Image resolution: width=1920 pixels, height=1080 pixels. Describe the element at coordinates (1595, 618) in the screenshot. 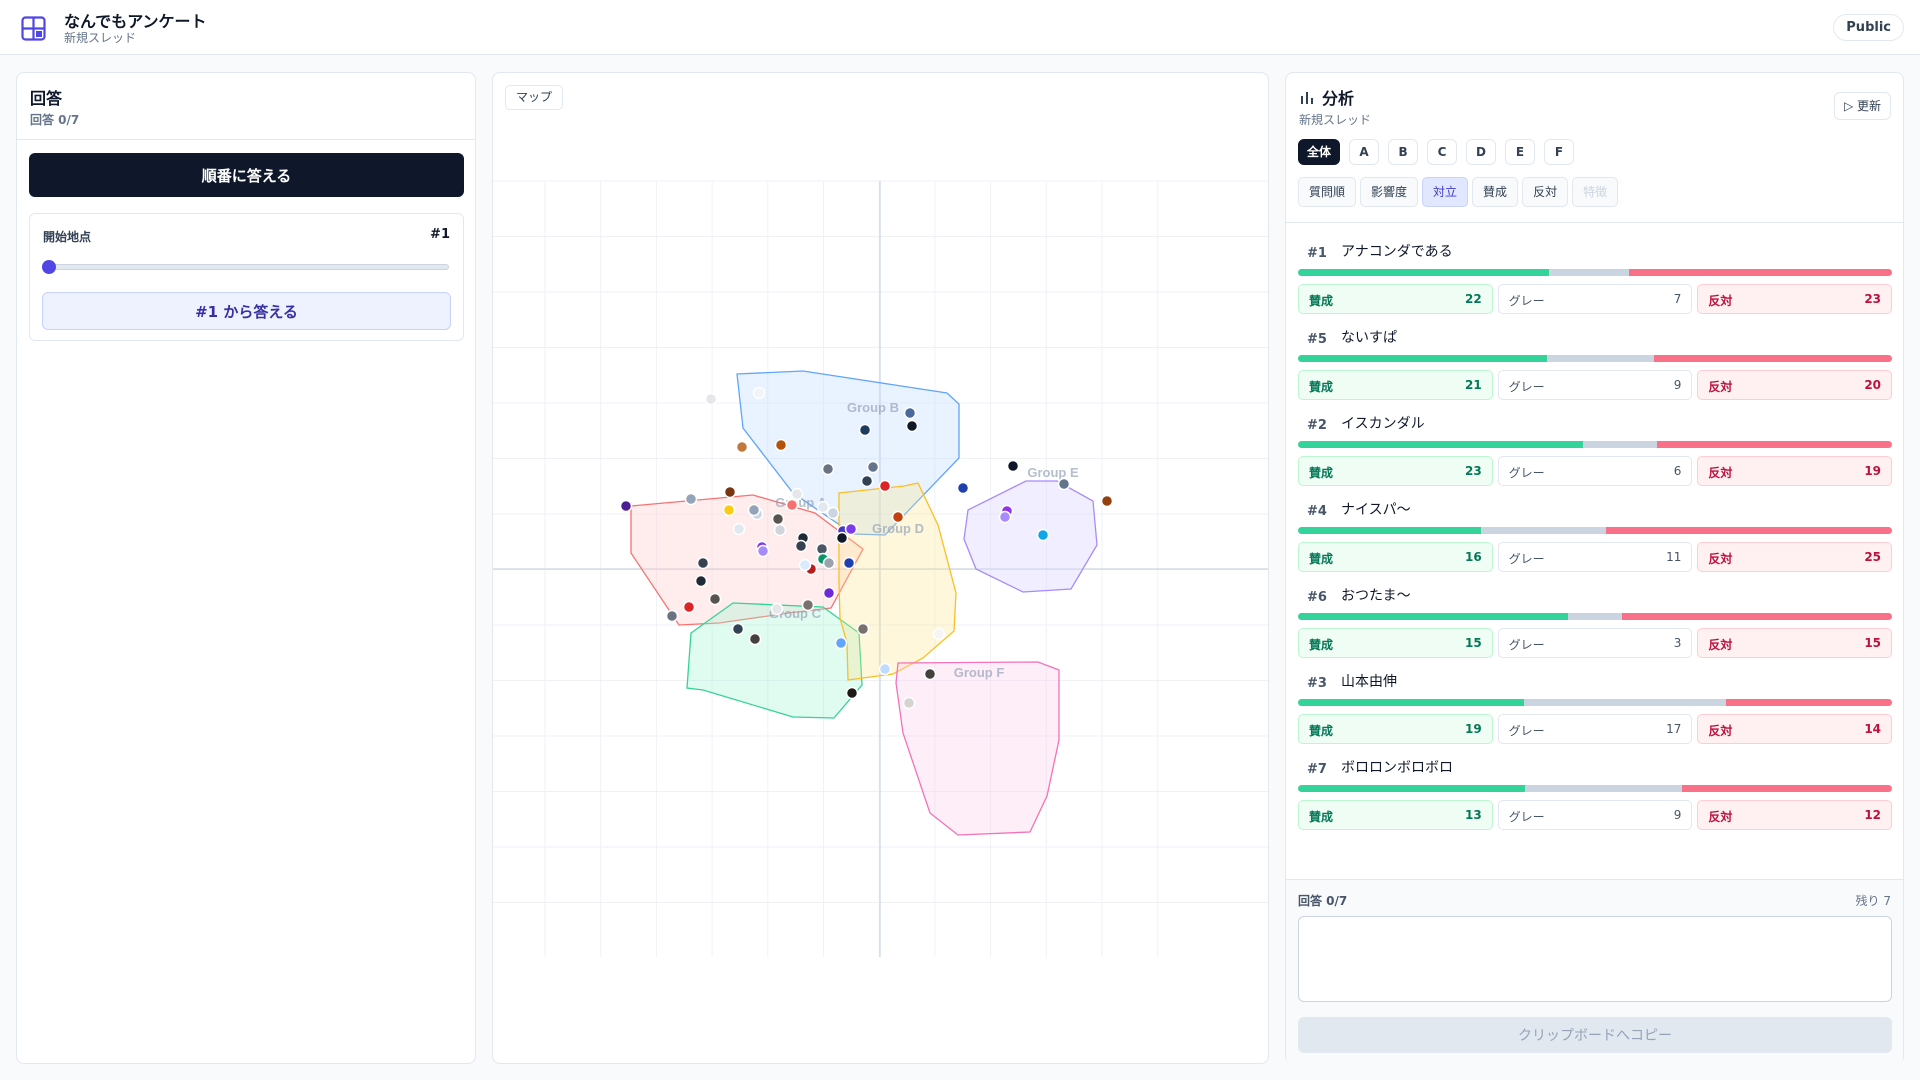

I see `question-item: #6 おつたま〜 賛成 15 グレー 3 反対 15` at that location.